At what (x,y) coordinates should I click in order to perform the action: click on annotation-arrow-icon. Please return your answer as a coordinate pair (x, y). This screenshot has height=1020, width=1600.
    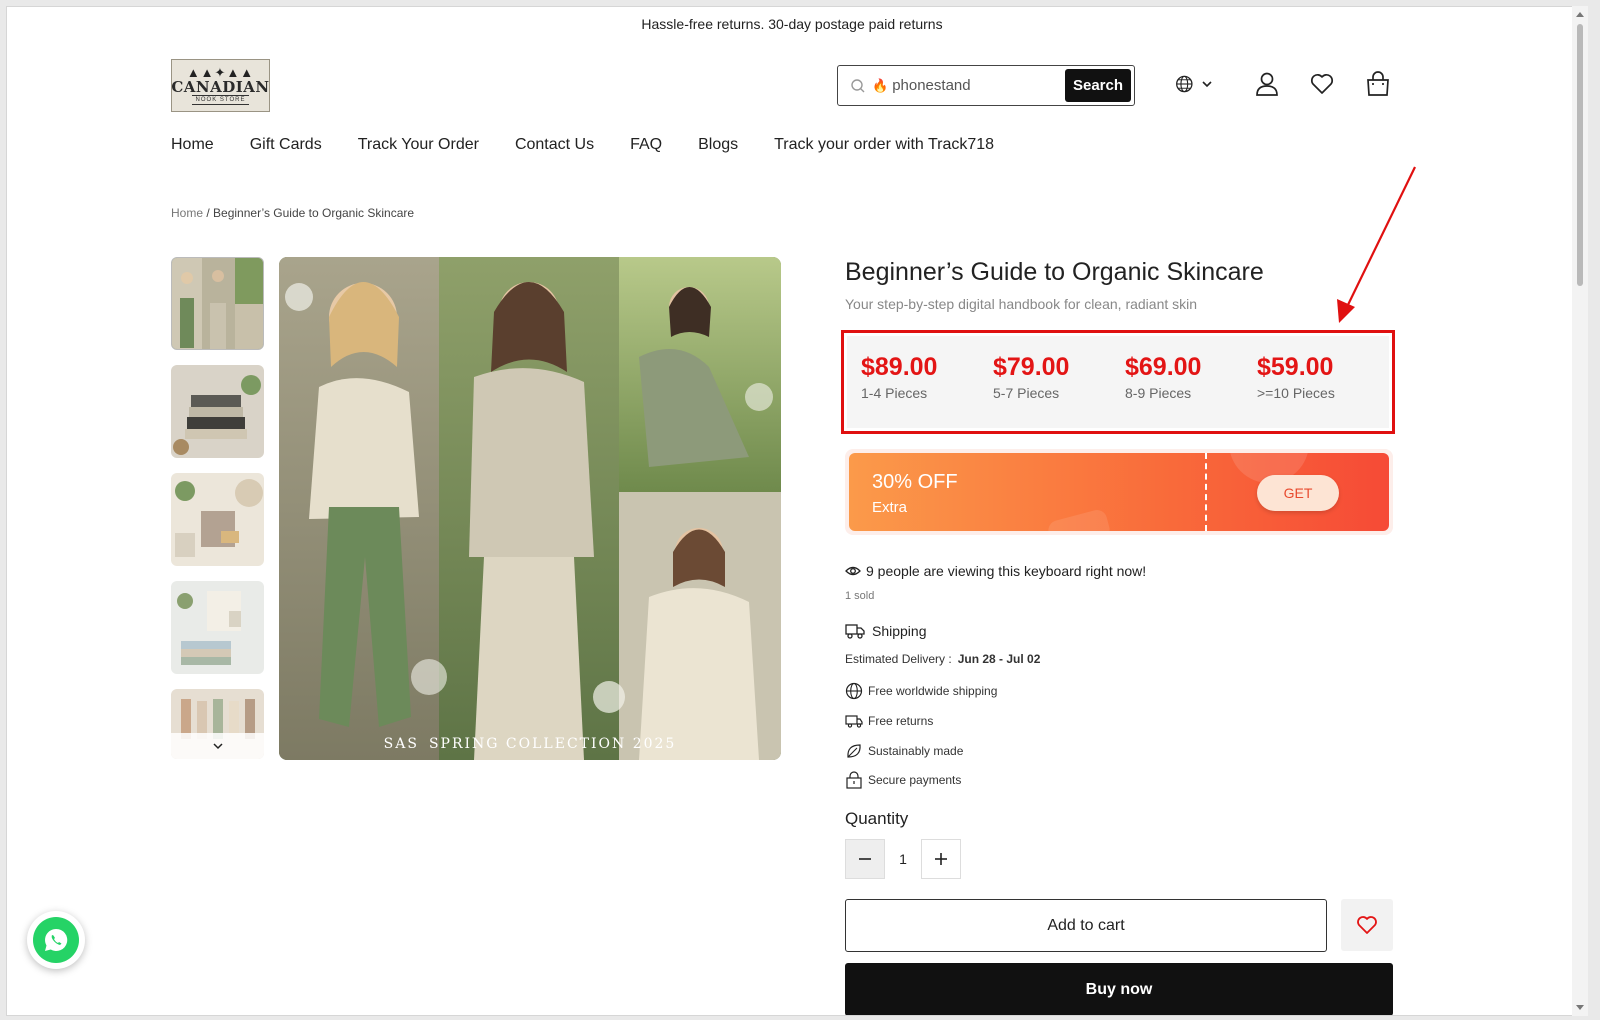
    Looking at the image, I should click on (1376, 244).